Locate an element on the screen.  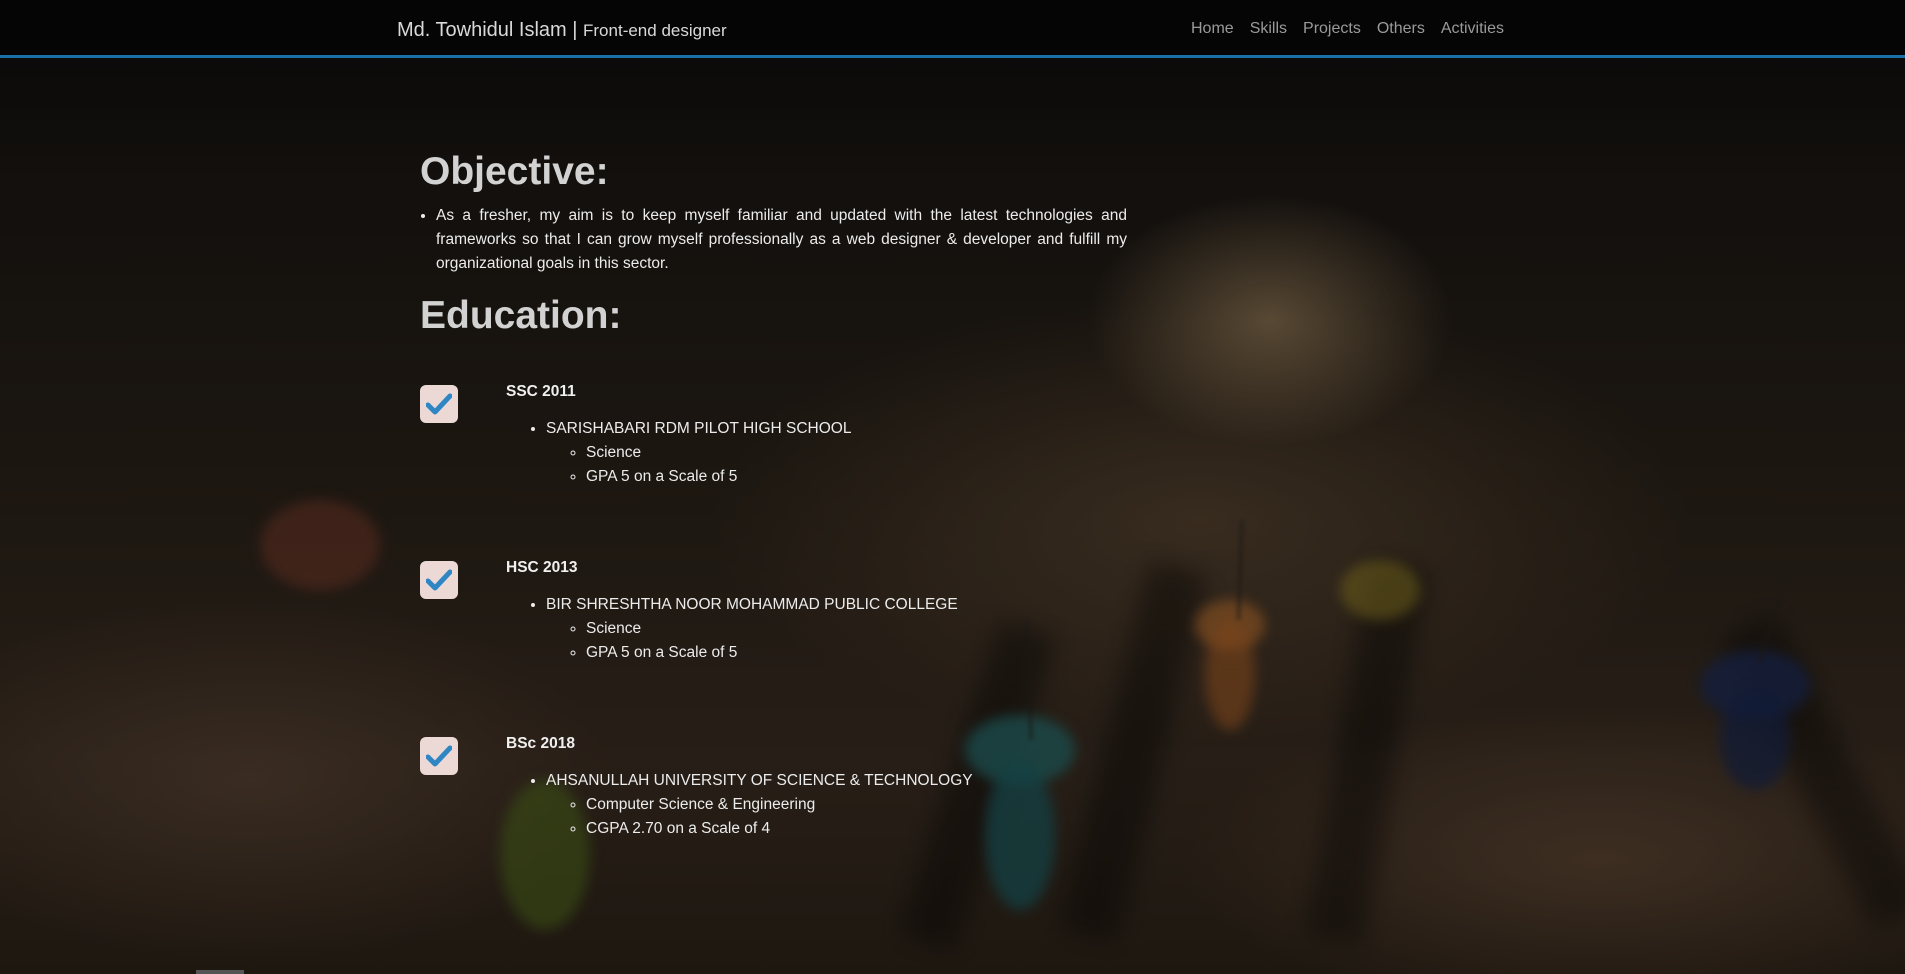
nav-link-projects: Projects is located at coordinates (1332, 29).